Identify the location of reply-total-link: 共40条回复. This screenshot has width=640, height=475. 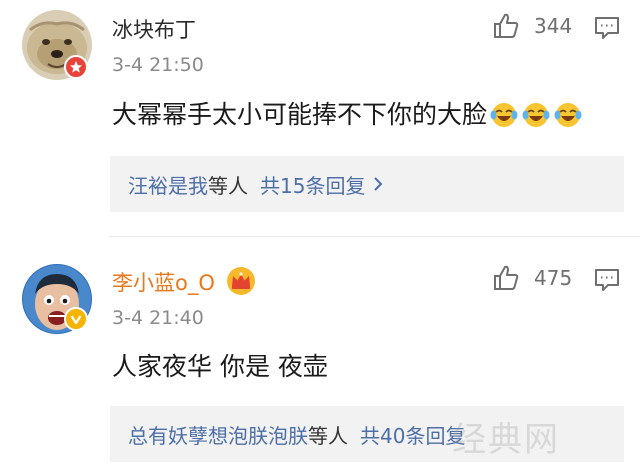
(412, 434).